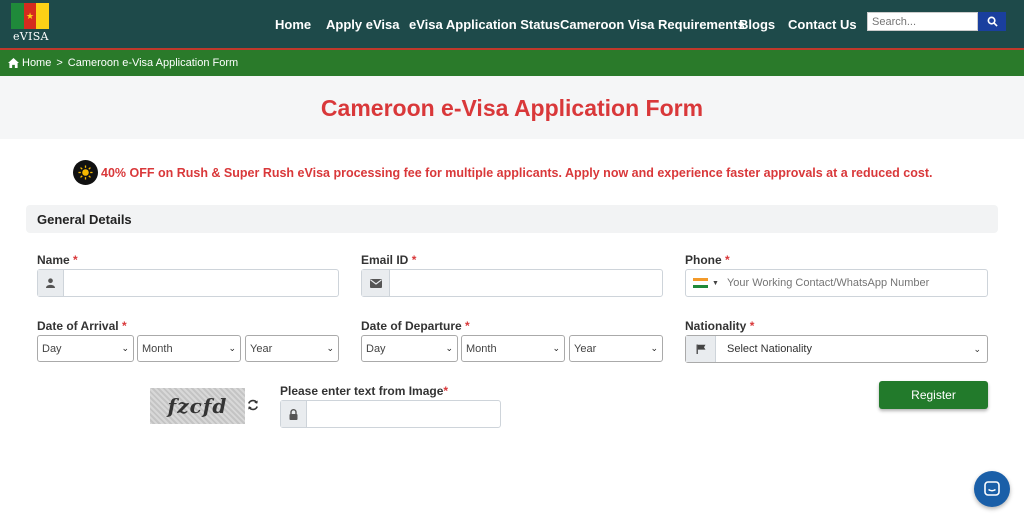 Image resolution: width=1024 pixels, height=521 pixels. I want to click on phone-label: Phone *, so click(707, 260).